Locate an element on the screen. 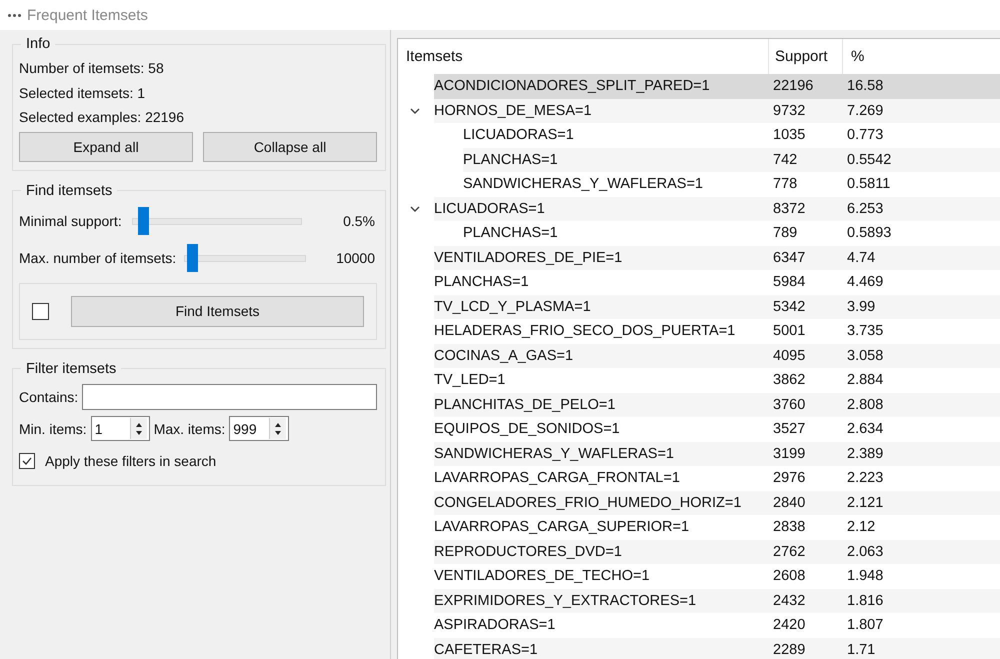 The height and width of the screenshot is (659, 1000). percent-cell-text: 1.948 is located at coordinates (865, 576).